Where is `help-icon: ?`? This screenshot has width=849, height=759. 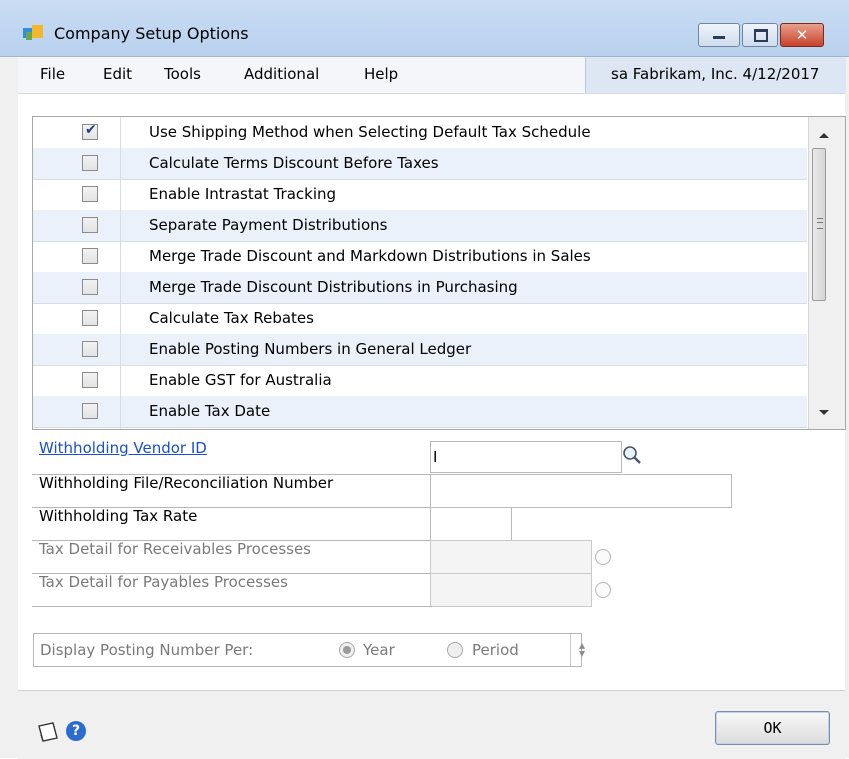 help-icon: ? is located at coordinates (76, 731).